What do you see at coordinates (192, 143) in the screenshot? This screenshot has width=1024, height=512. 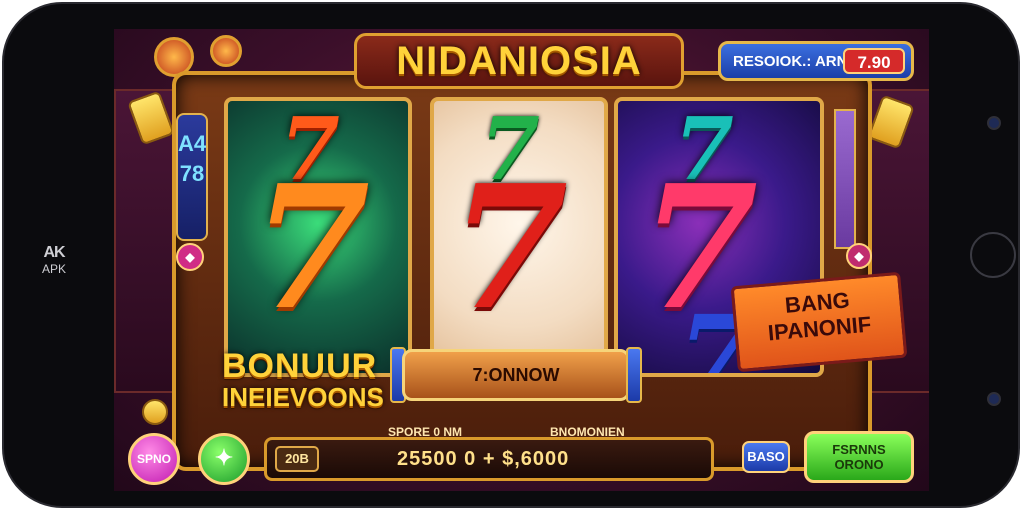 I see `paytable-line-1: A4` at bounding box center [192, 143].